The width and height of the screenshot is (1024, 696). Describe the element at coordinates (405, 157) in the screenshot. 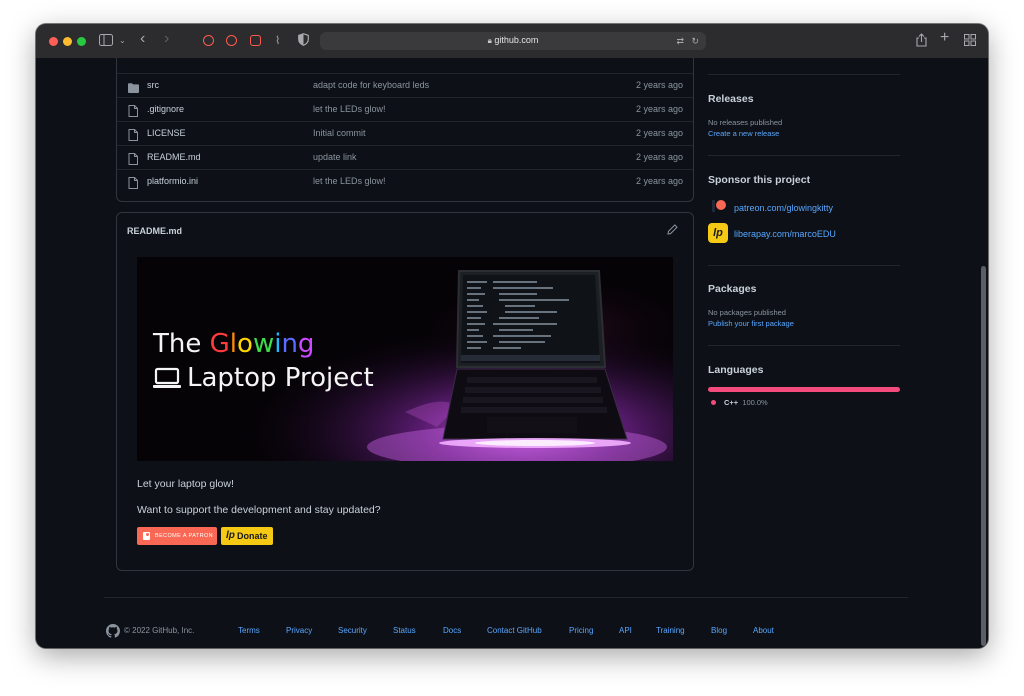

I see `file-row-readme: README.md update link 2 years ago` at that location.